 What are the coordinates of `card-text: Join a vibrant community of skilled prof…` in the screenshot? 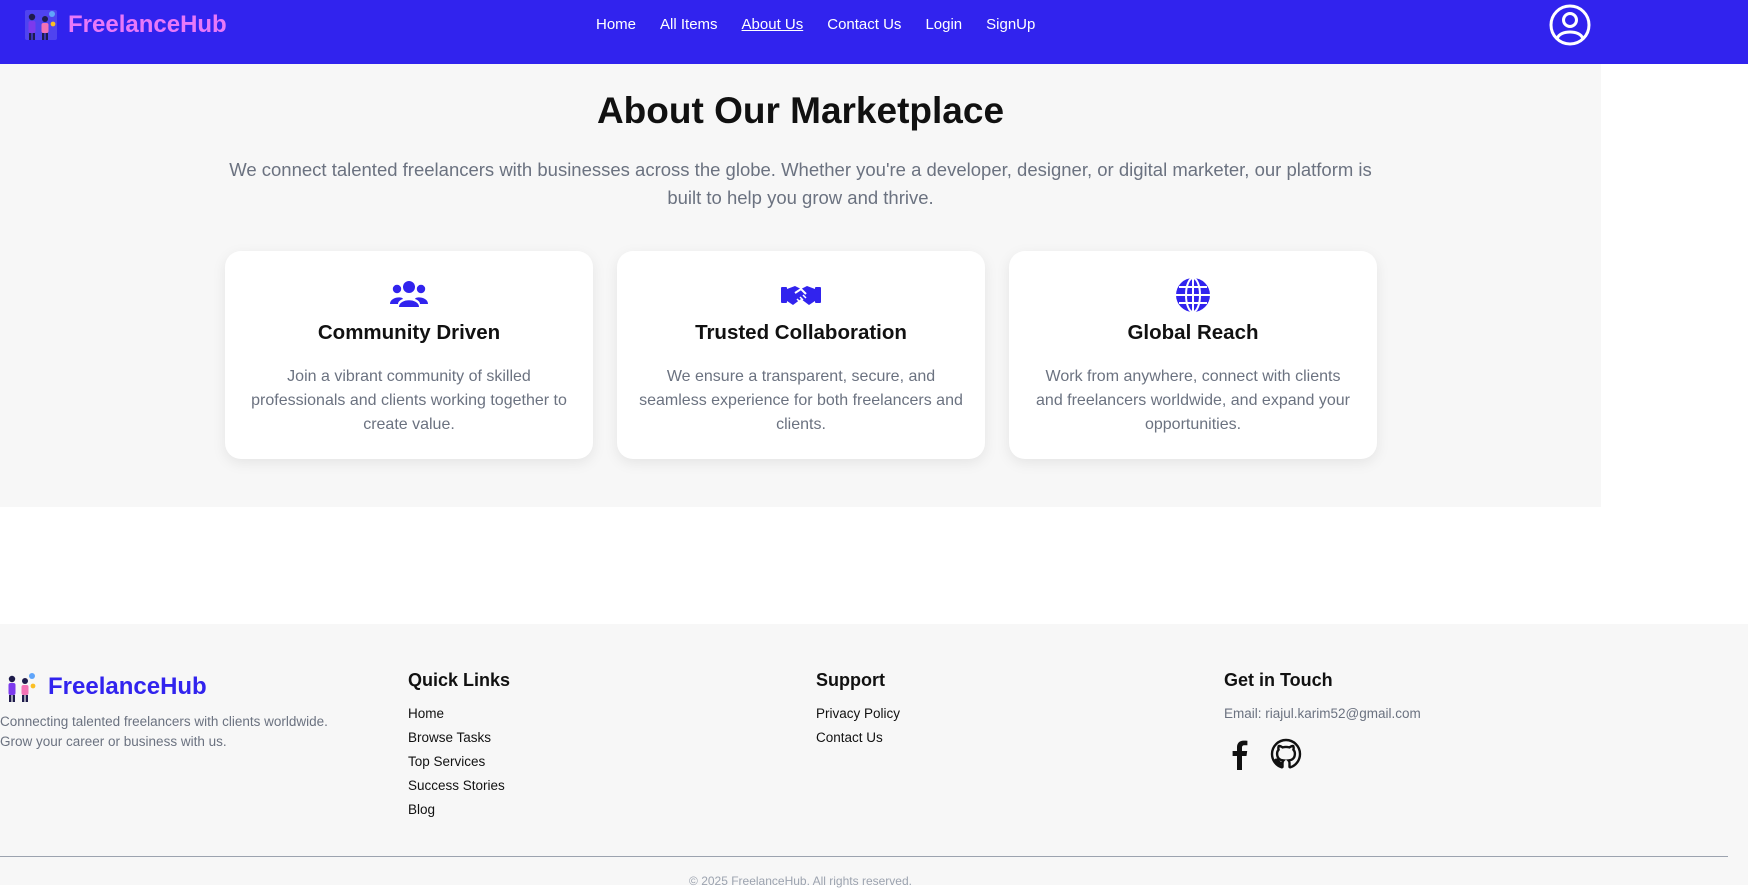 It's located at (409, 400).